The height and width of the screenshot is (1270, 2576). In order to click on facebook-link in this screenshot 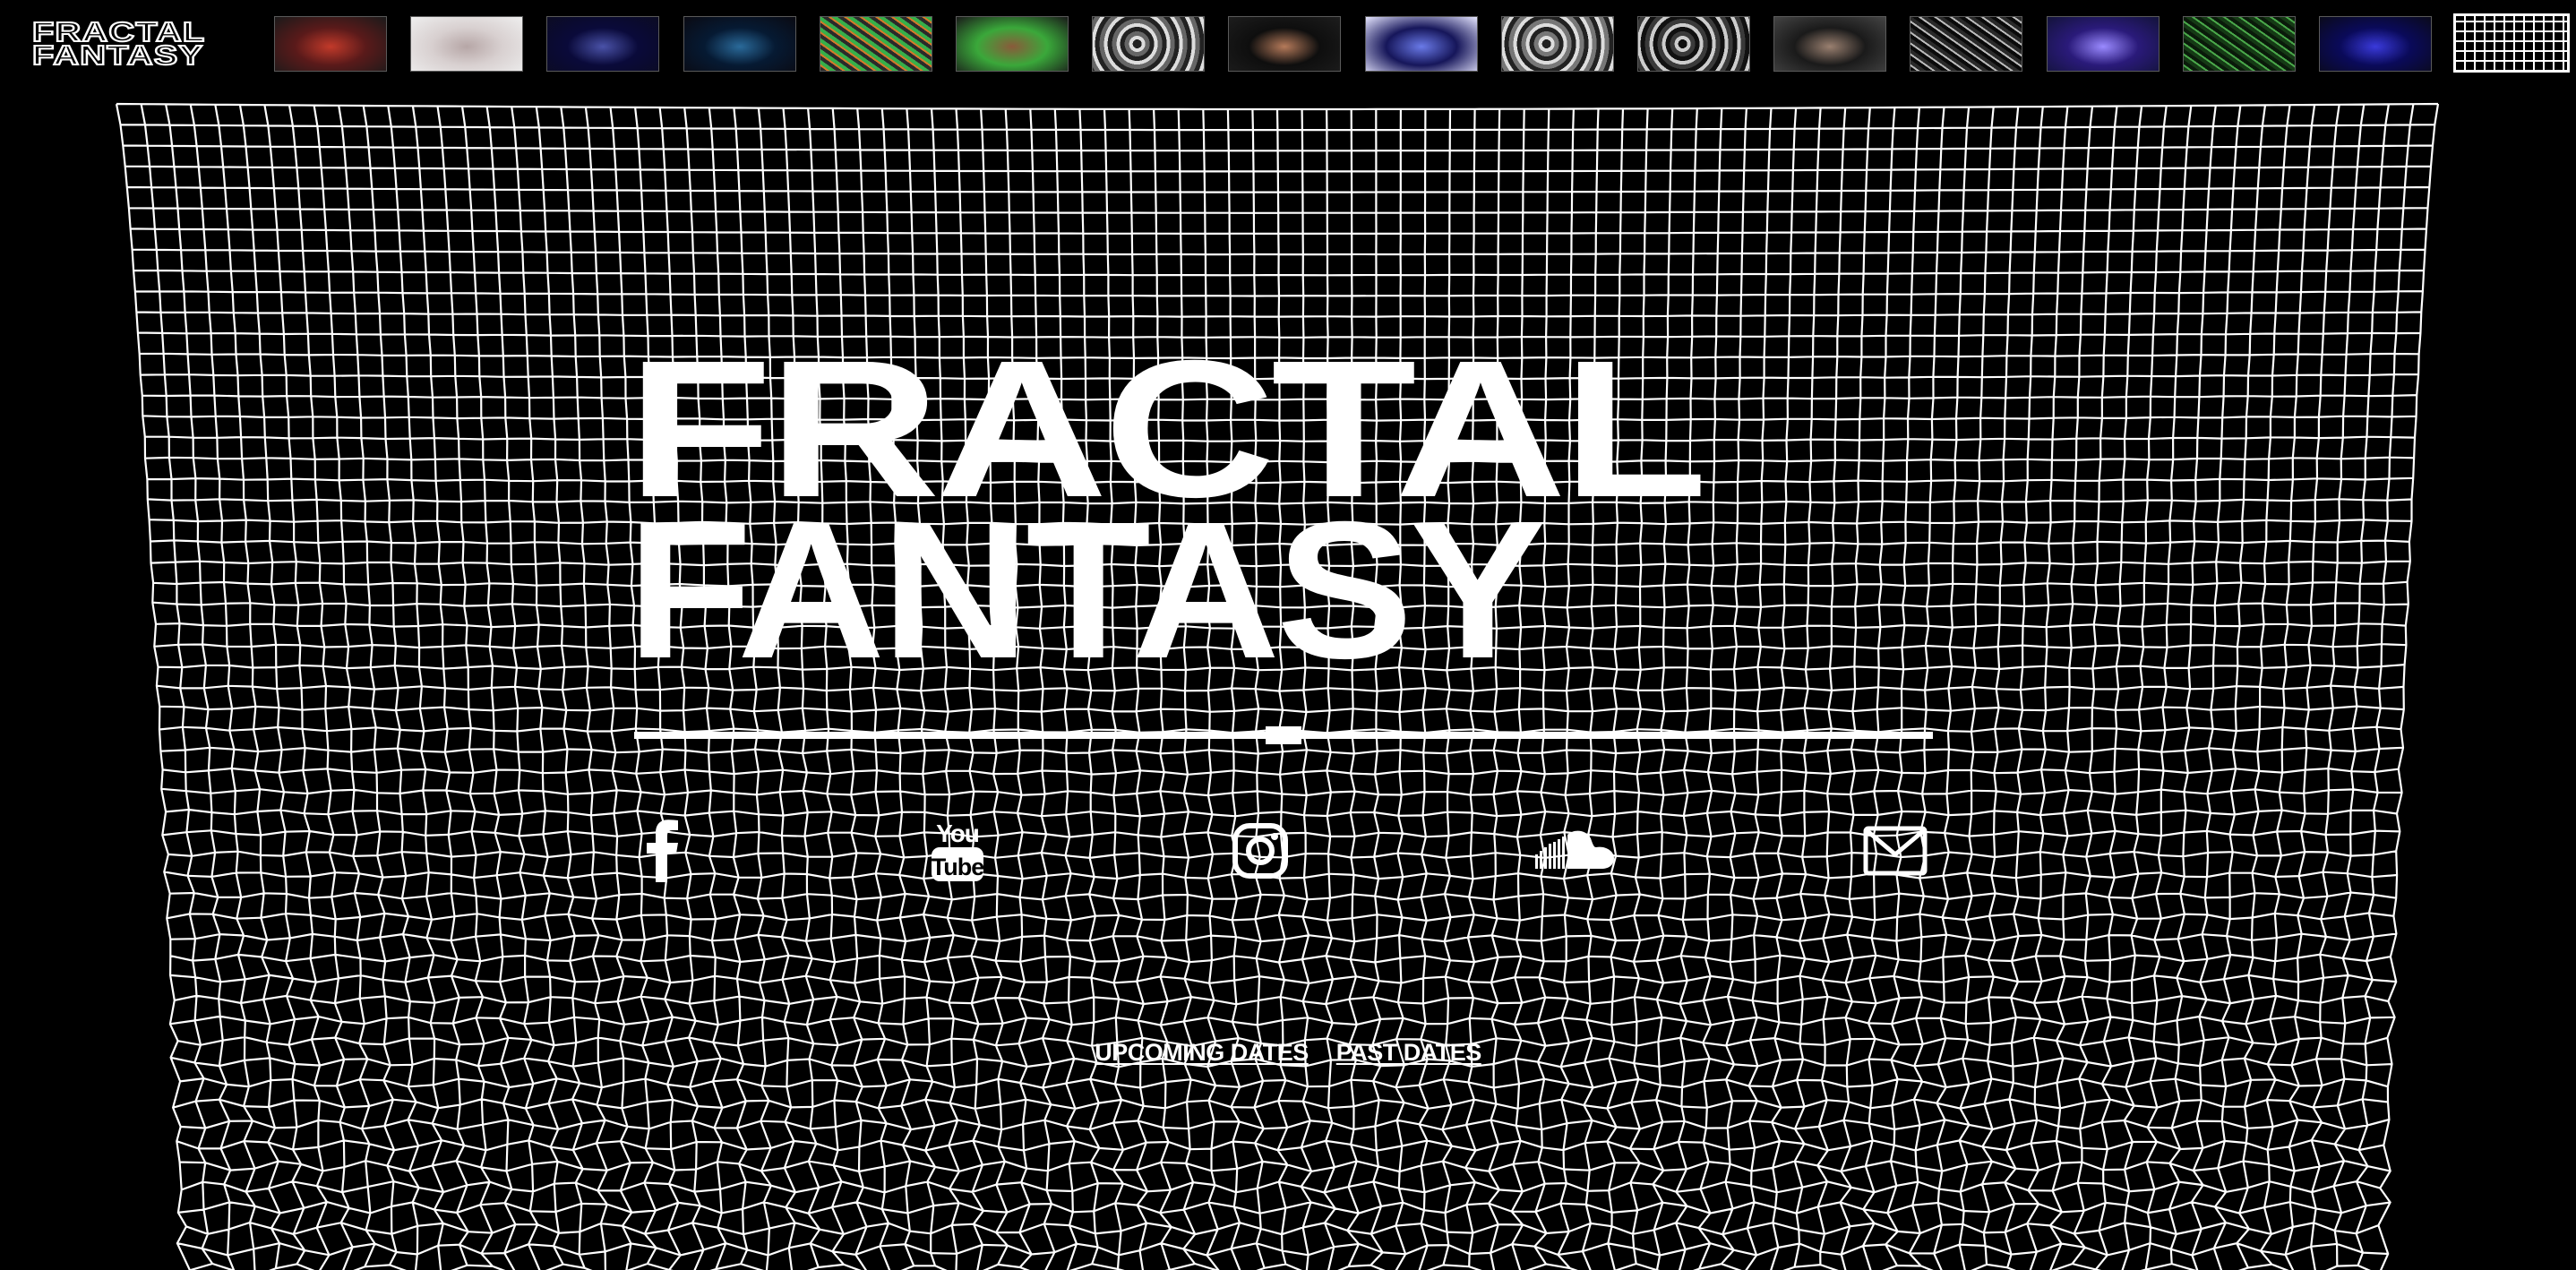, I will do `click(662, 851)`.